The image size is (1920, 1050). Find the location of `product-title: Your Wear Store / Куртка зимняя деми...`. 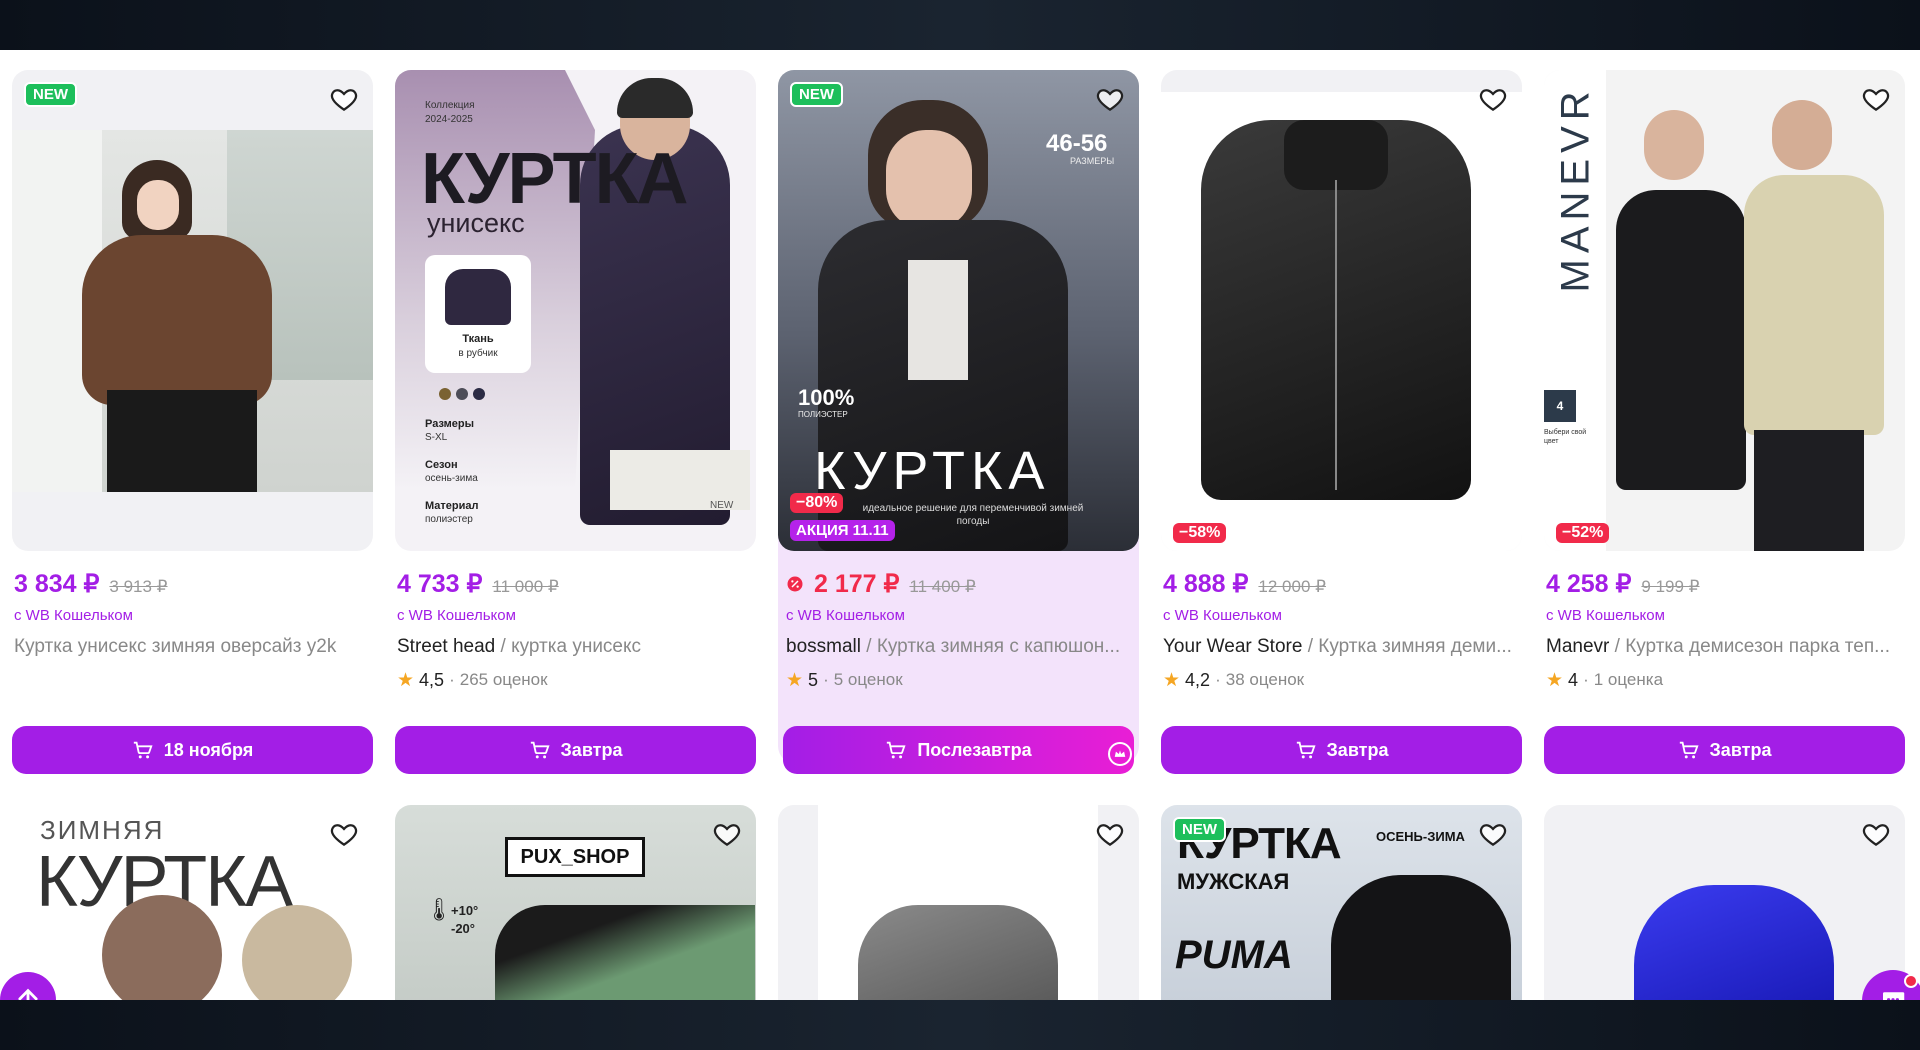

product-title: Your Wear Store / Куртка зимняя деми... is located at coordinates (1341, 647).